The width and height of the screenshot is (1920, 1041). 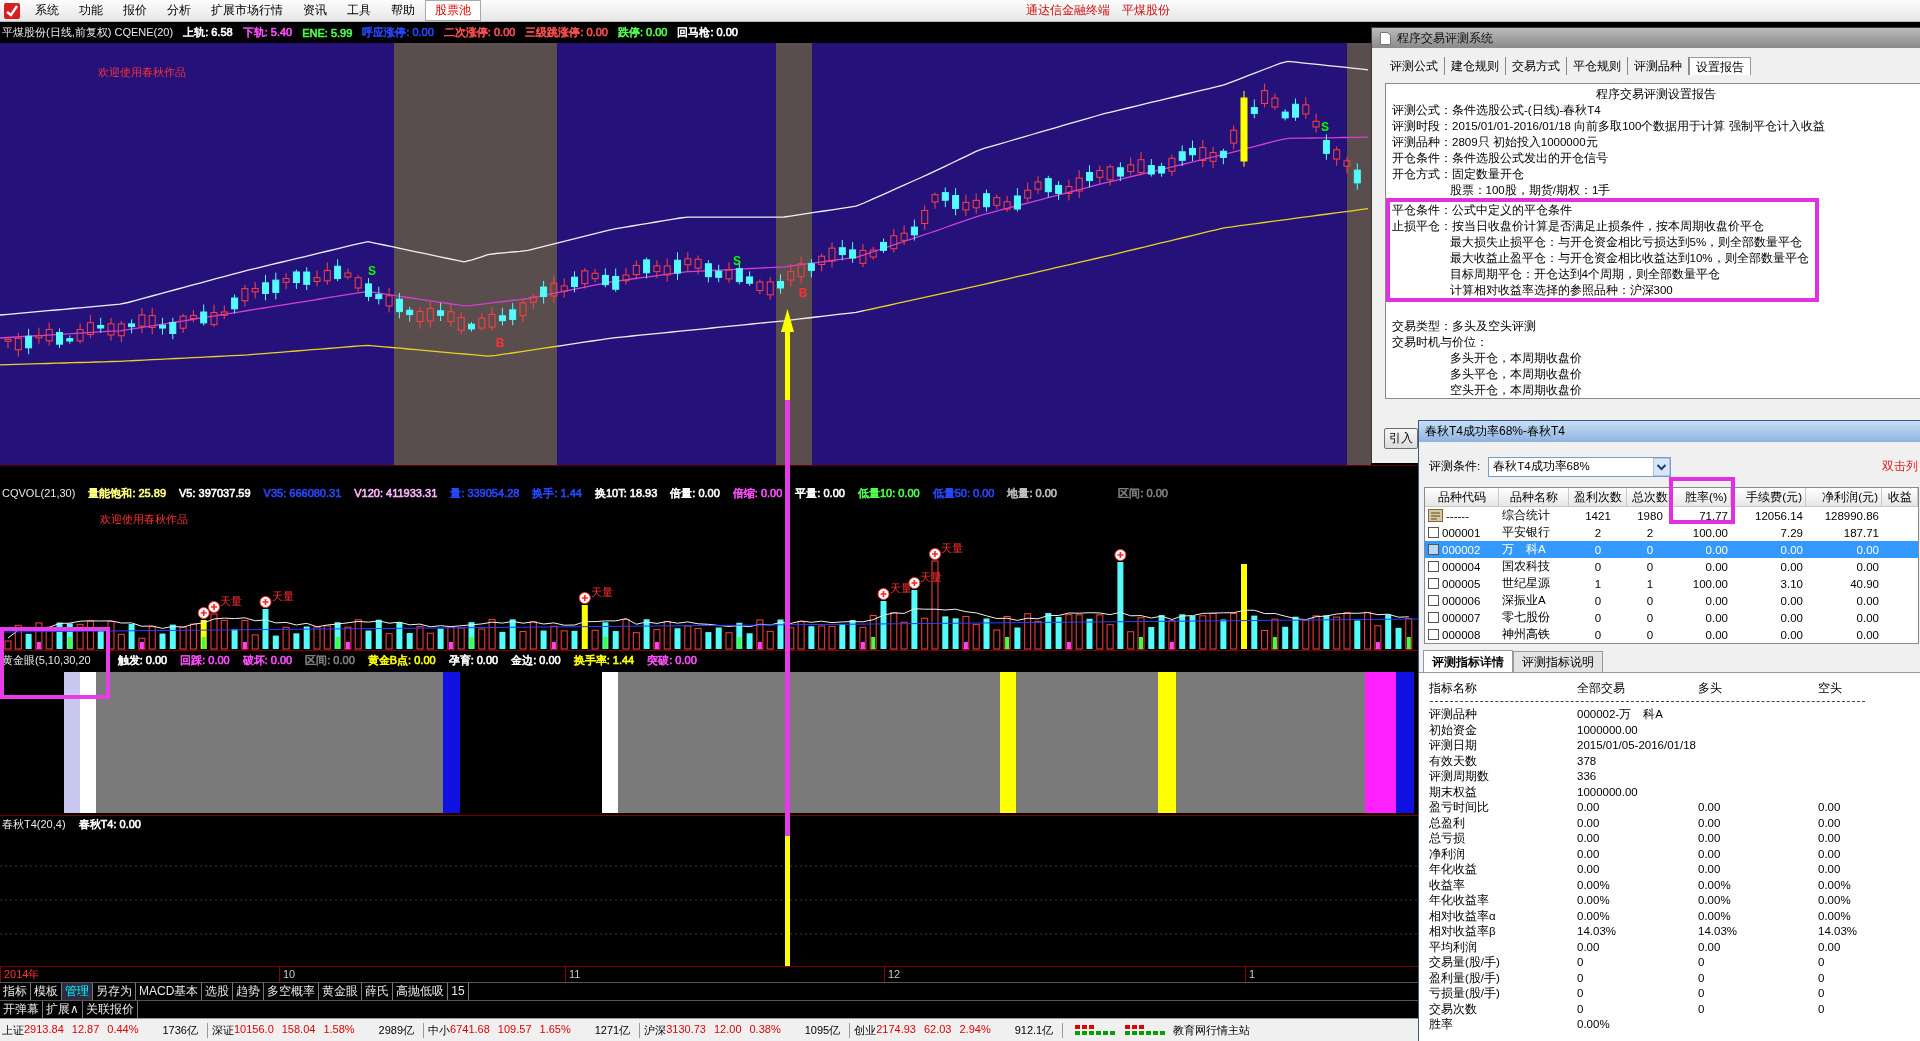 What do you see at coordinates (975, 1029) in the screenshot?
I see `index-percent: 2.94%` at bounding box center [975, 1029].